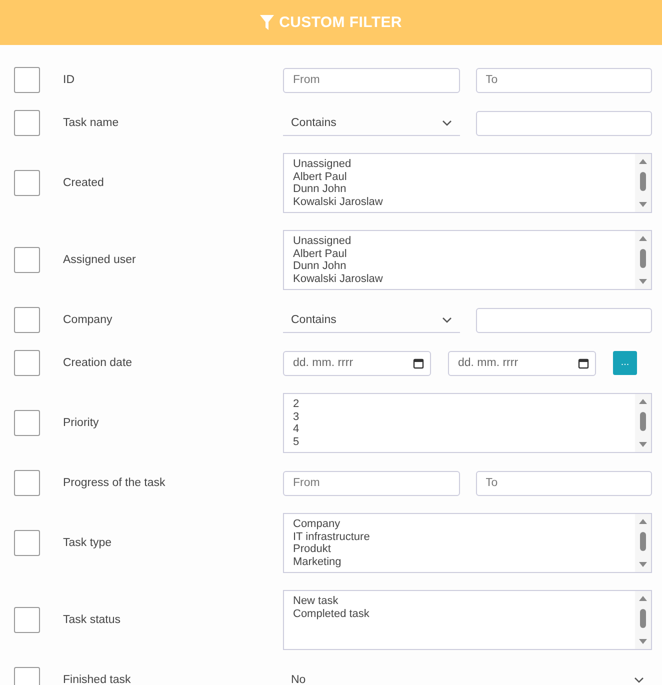  What do you see at coordinates (459, 417) in the screenshot?
I see `list-option: 3` at bounding box center [459, 417].